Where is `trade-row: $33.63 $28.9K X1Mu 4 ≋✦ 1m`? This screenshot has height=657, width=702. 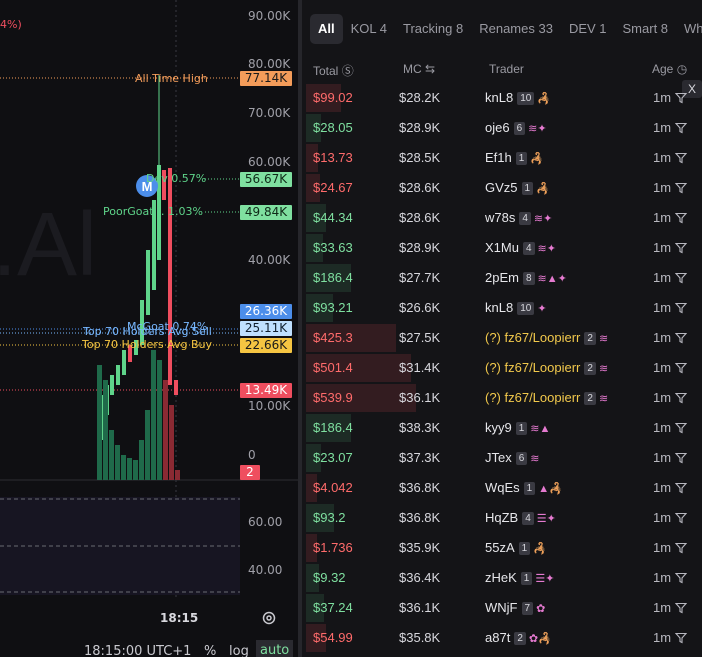
trade-row: $33.63 $28.9K X1Mu 4 ≋✦ 1m is located at coordinates (502, 248).